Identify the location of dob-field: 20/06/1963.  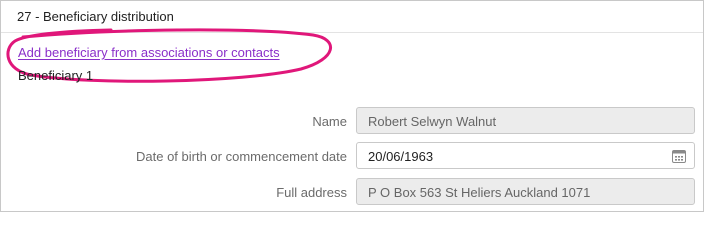
(525, 155).